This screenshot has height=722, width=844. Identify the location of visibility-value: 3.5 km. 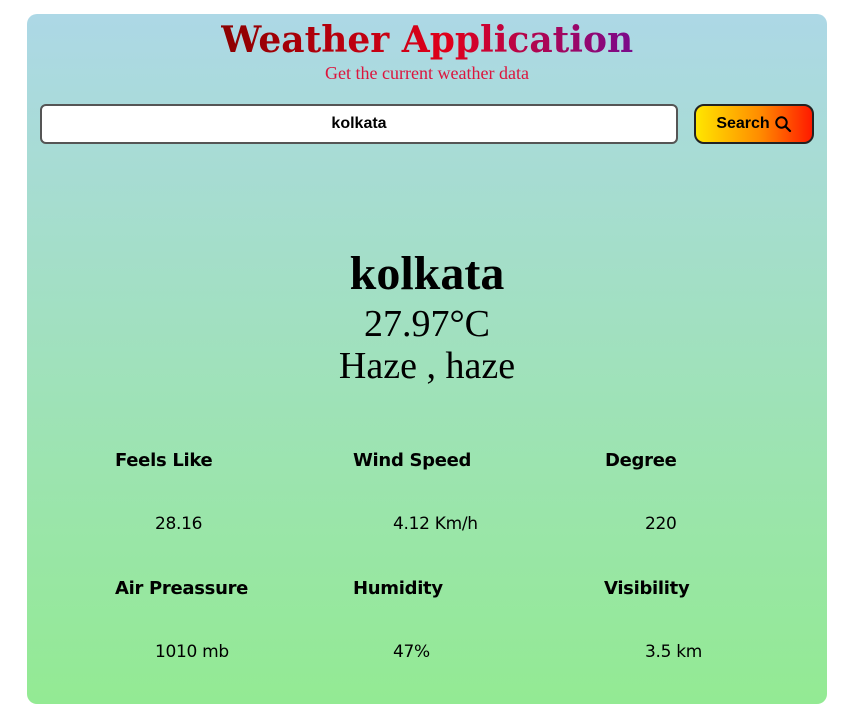
(674, 652).